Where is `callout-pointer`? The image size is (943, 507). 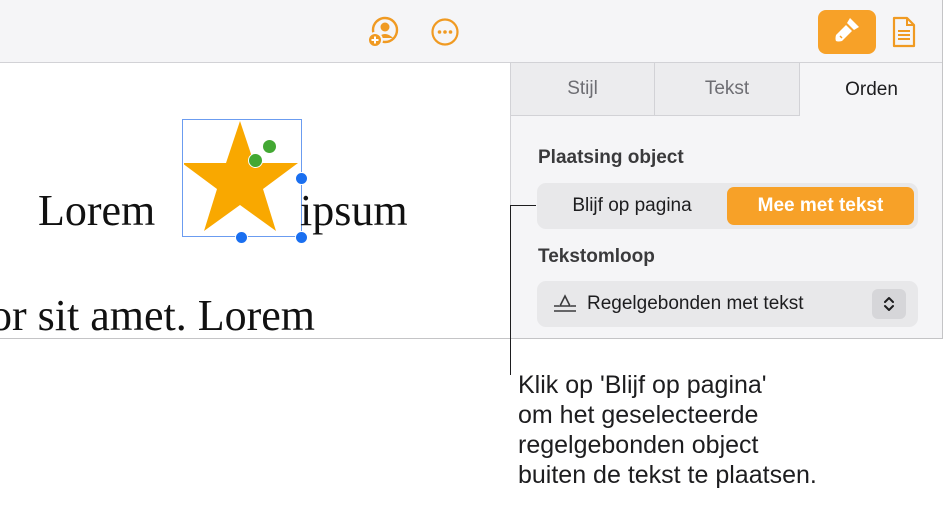 callout-pointer is located at coordinates (523, 205).